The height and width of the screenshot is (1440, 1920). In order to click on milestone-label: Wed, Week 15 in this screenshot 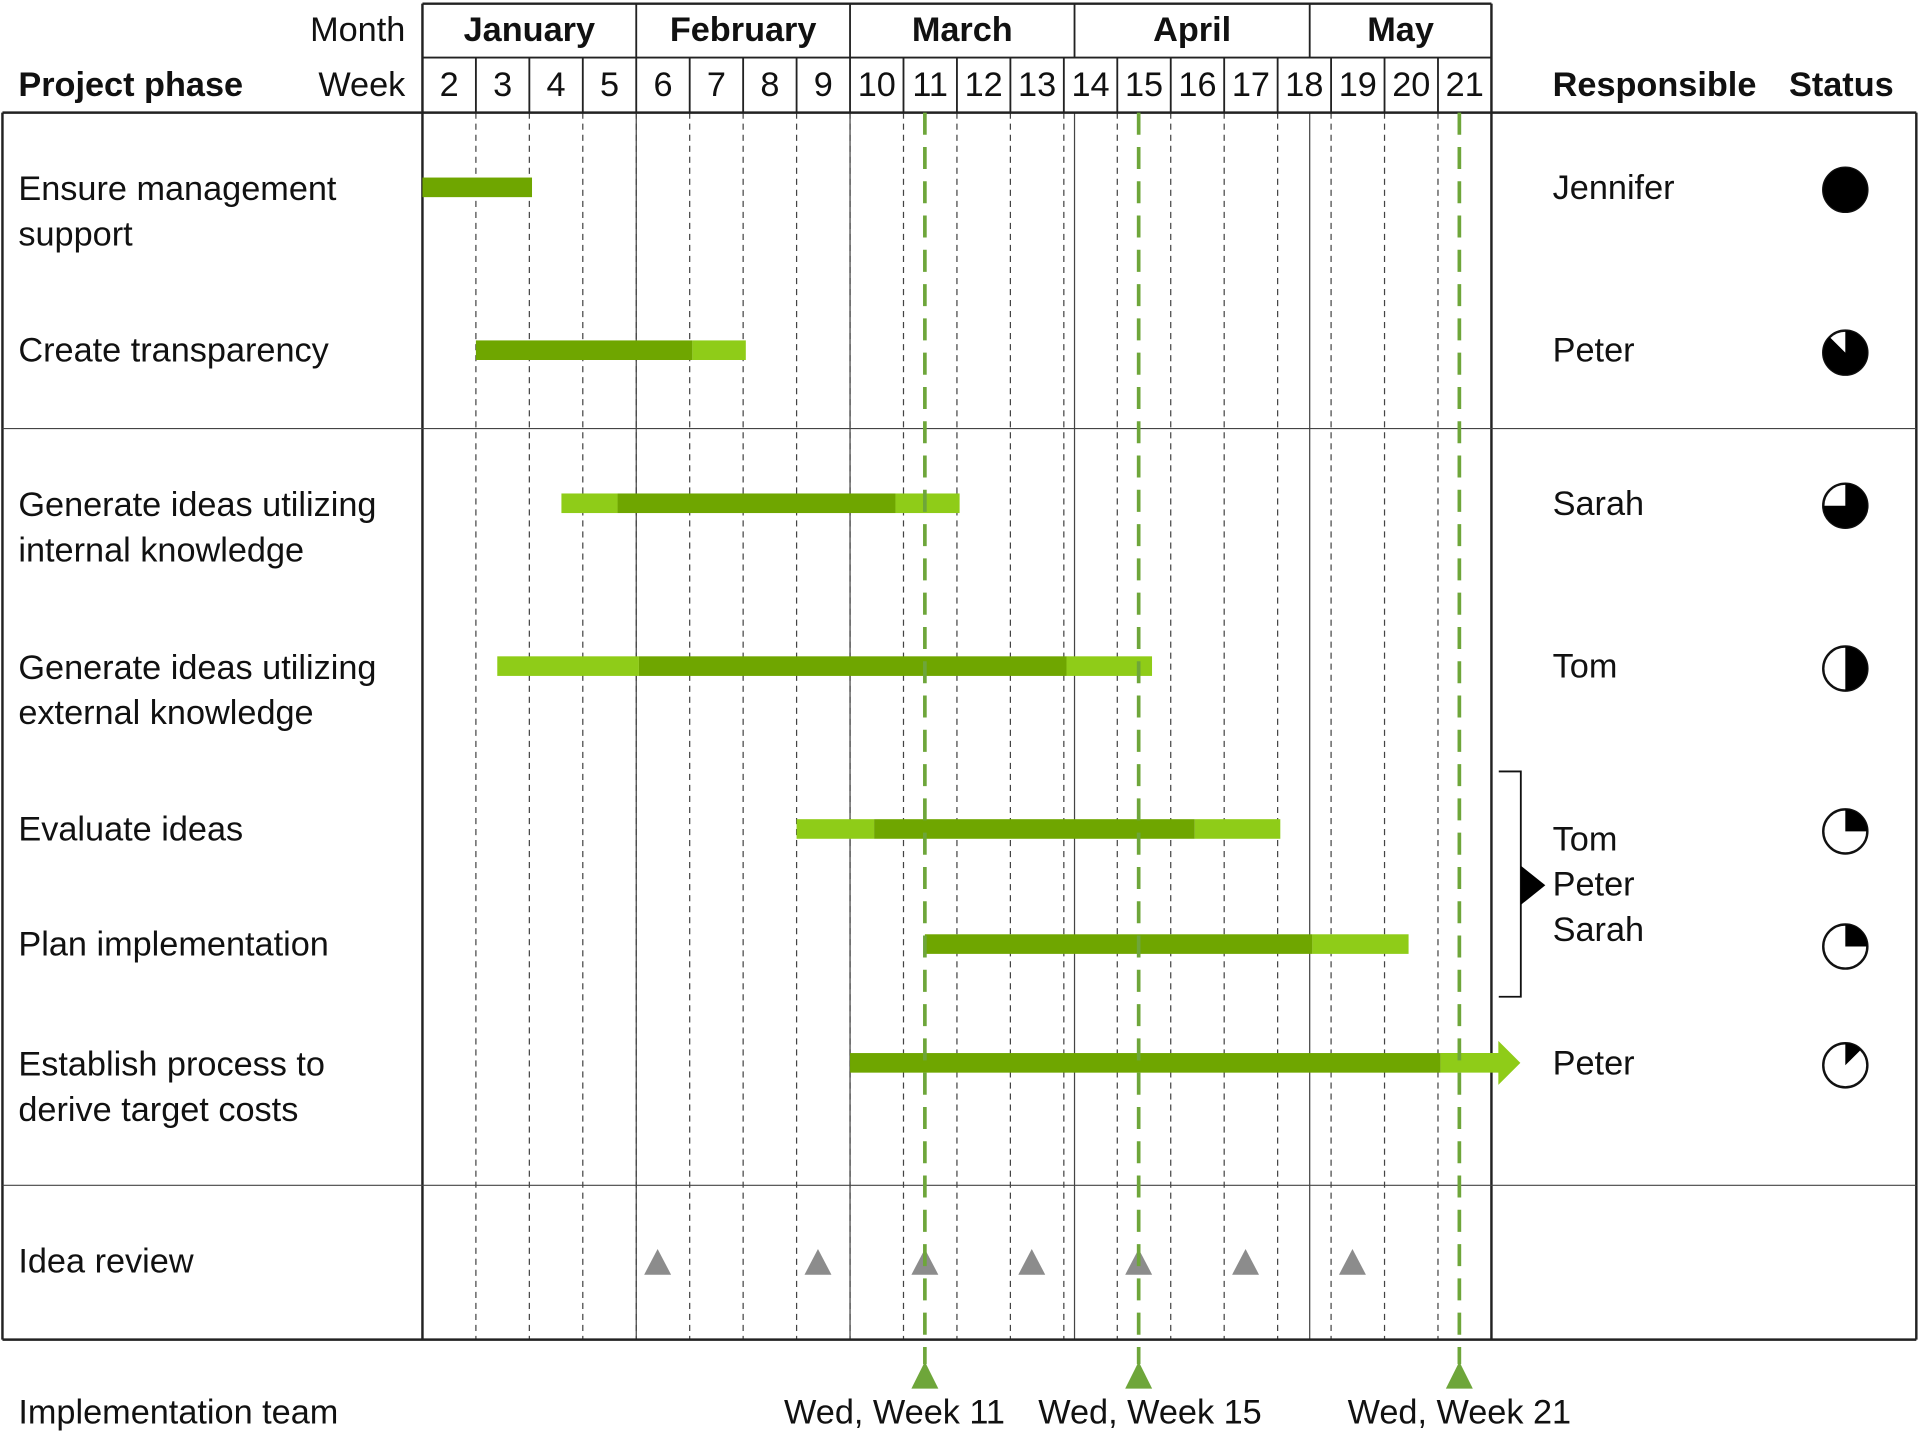, I will do `click(1149, 1412)`.